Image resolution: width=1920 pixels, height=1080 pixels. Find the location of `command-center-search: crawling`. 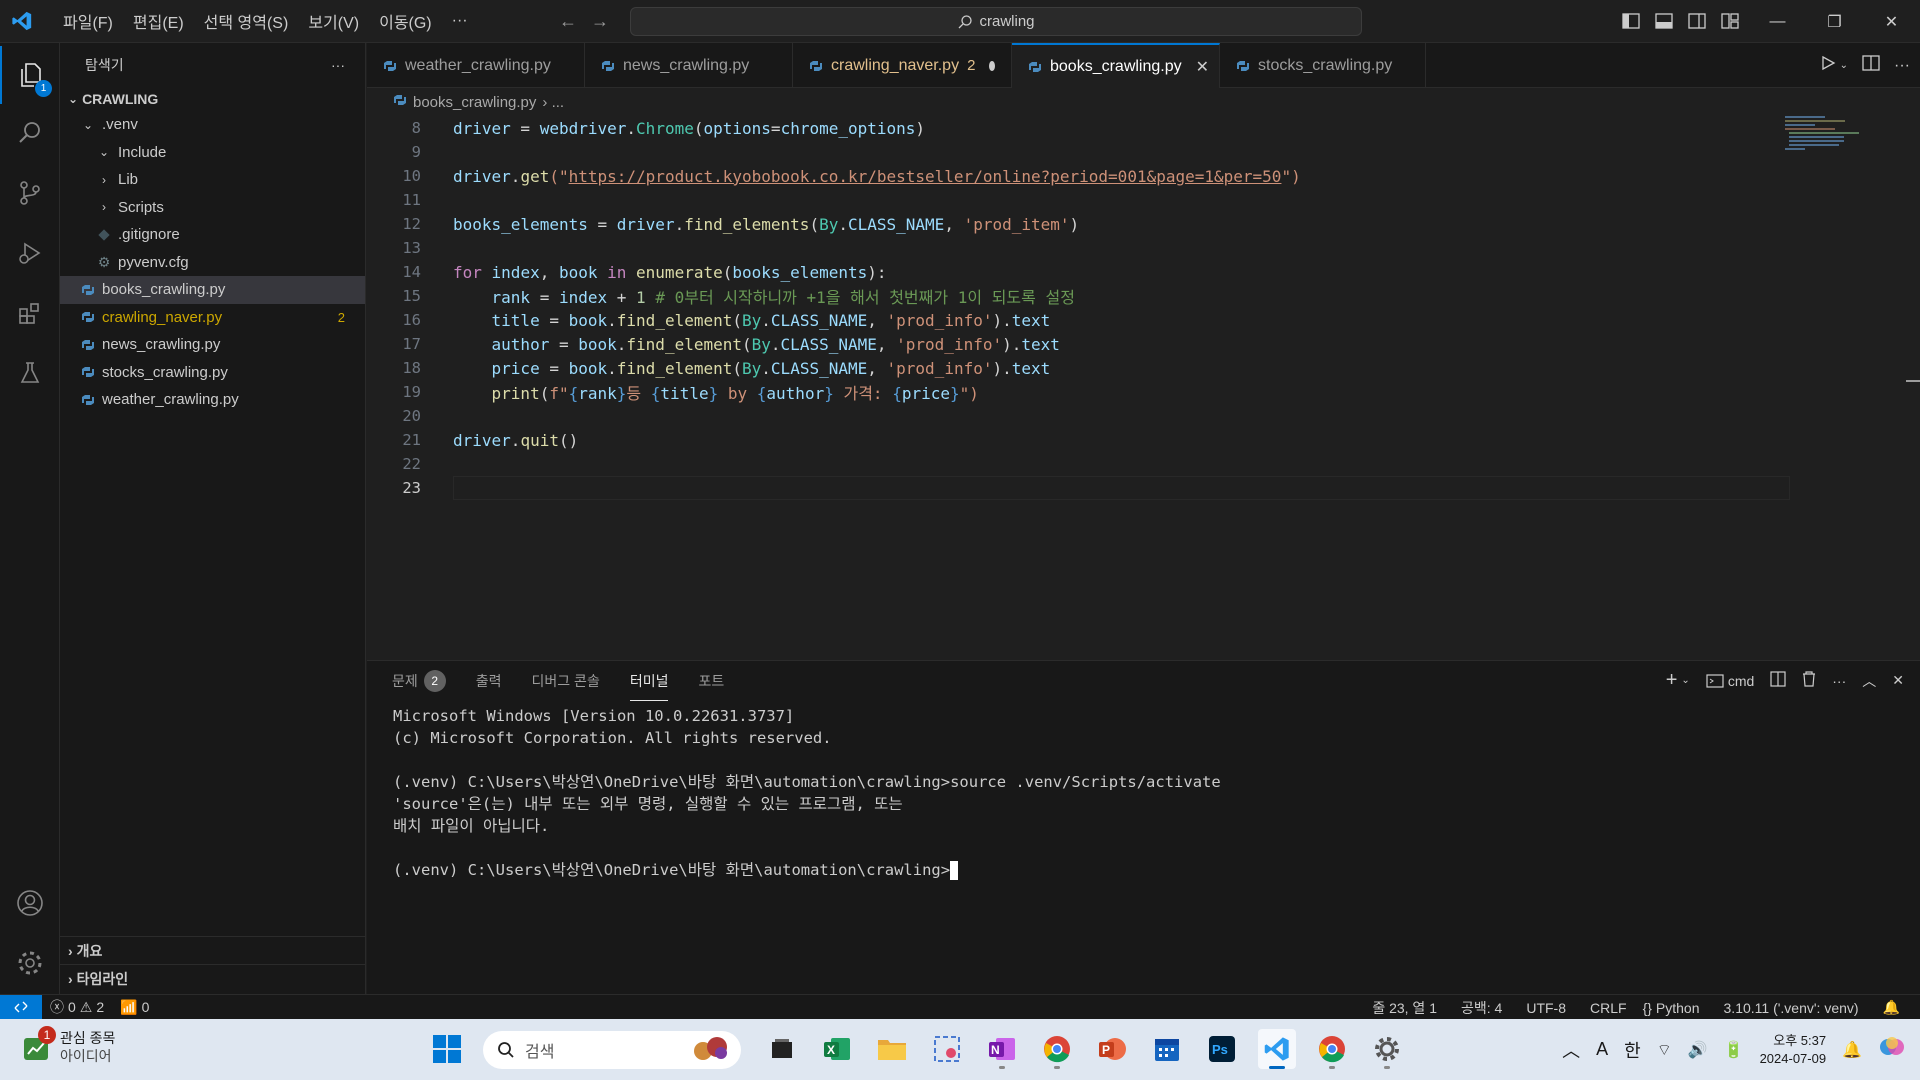

command-center-search: crawling is located at coordinates (996, 21).